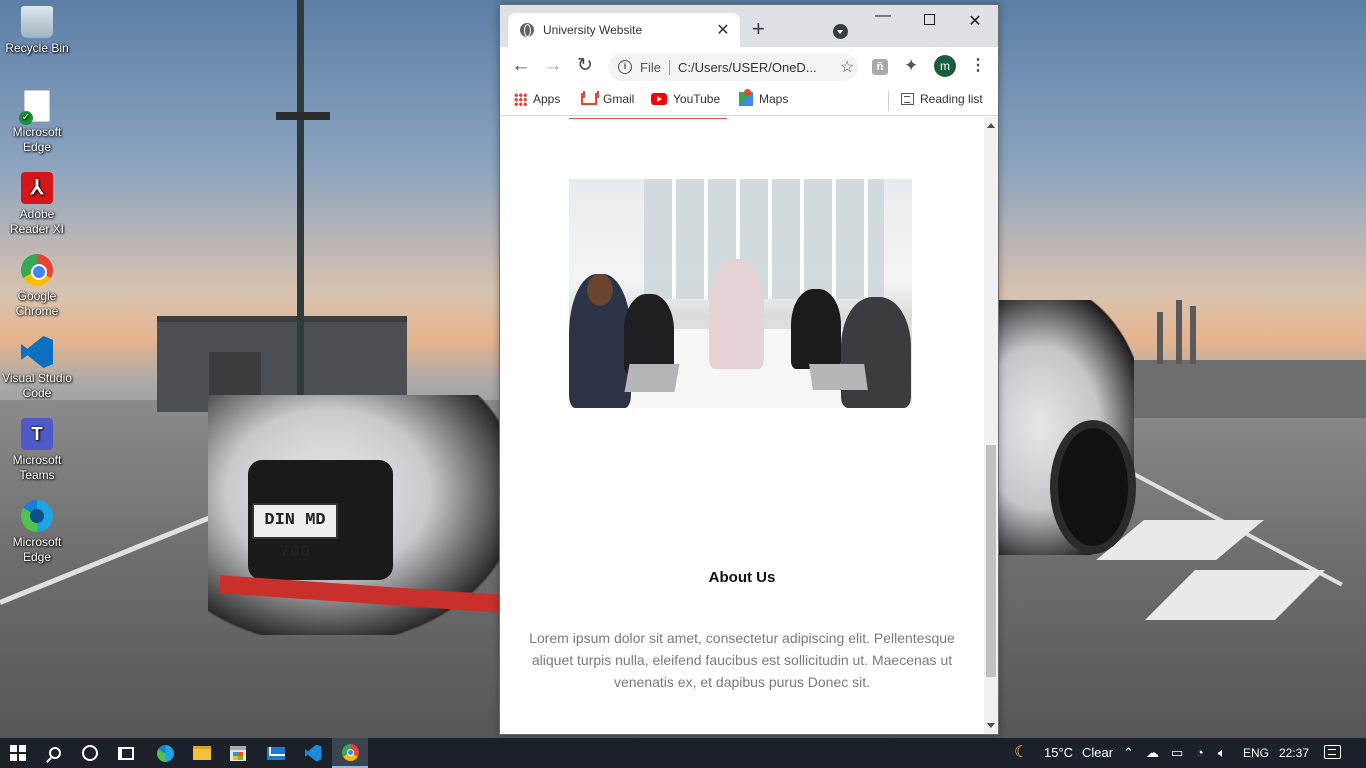 This screenshot has width=1366, height=768. What do you see at coordinates (593, 30) in the screenshot?
I see `tab-title: University Website` at bounding box center [593, 30].